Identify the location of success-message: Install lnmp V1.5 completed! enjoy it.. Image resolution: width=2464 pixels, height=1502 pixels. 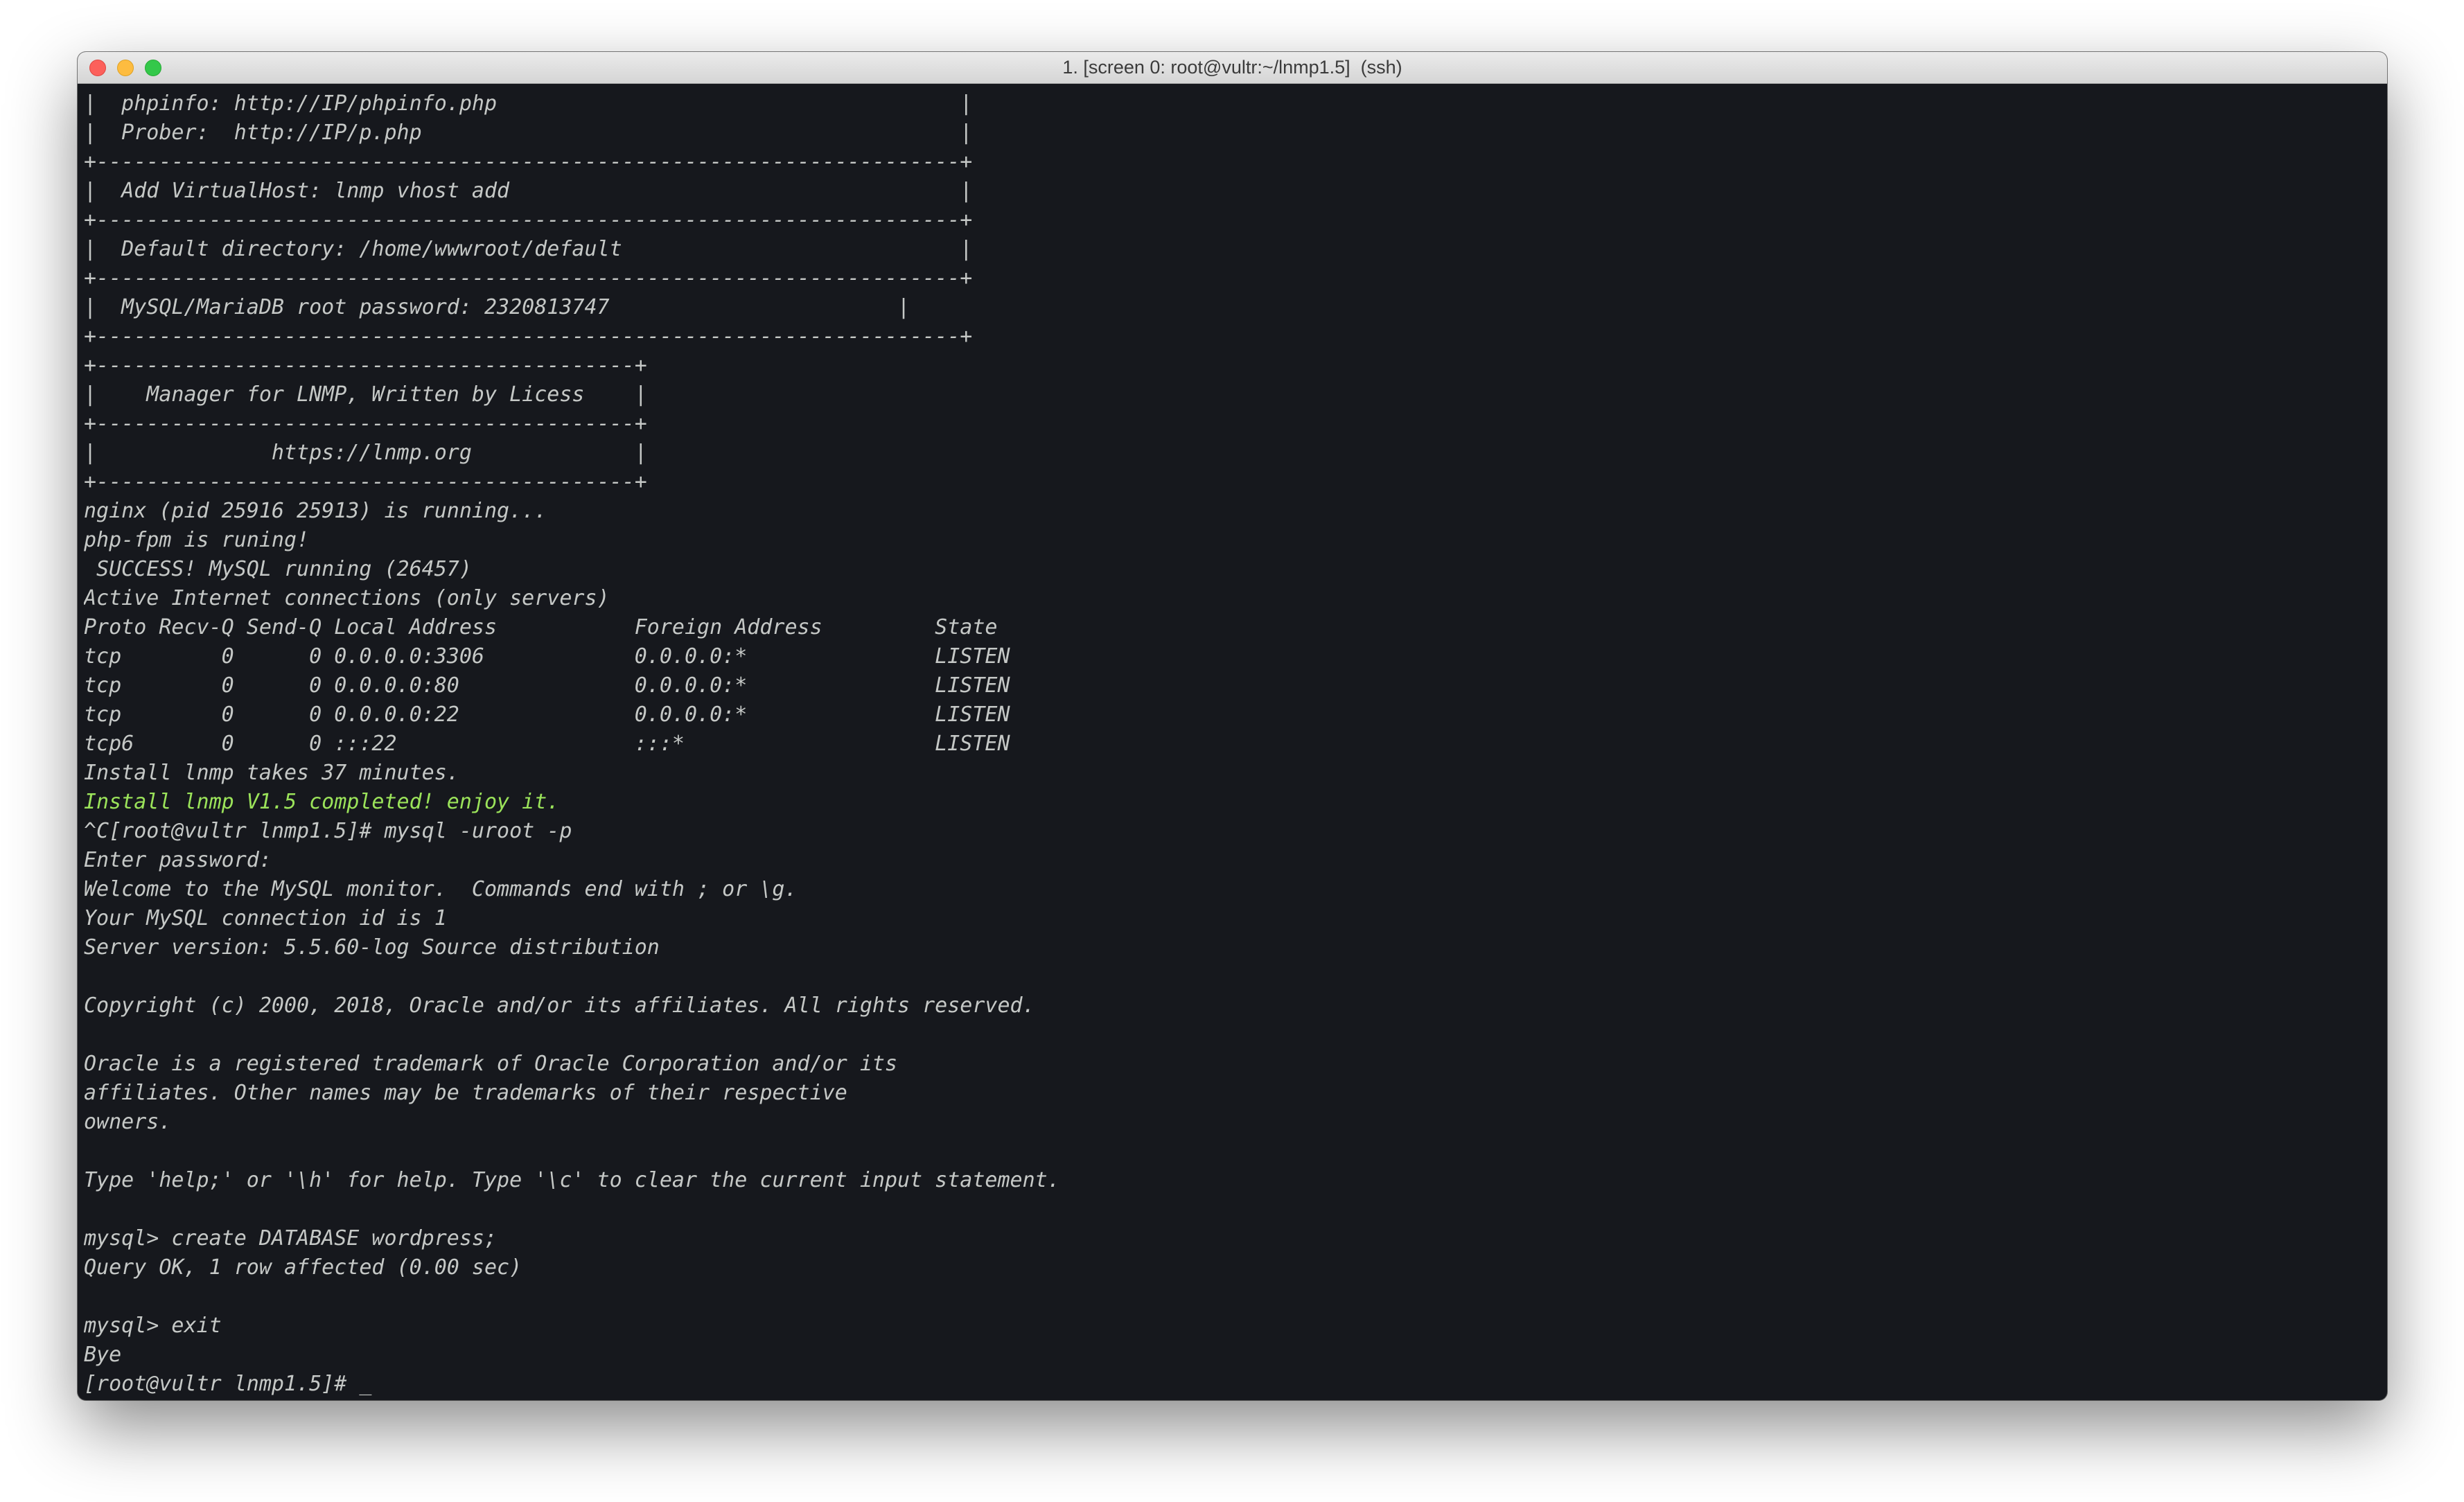
(322, 802).